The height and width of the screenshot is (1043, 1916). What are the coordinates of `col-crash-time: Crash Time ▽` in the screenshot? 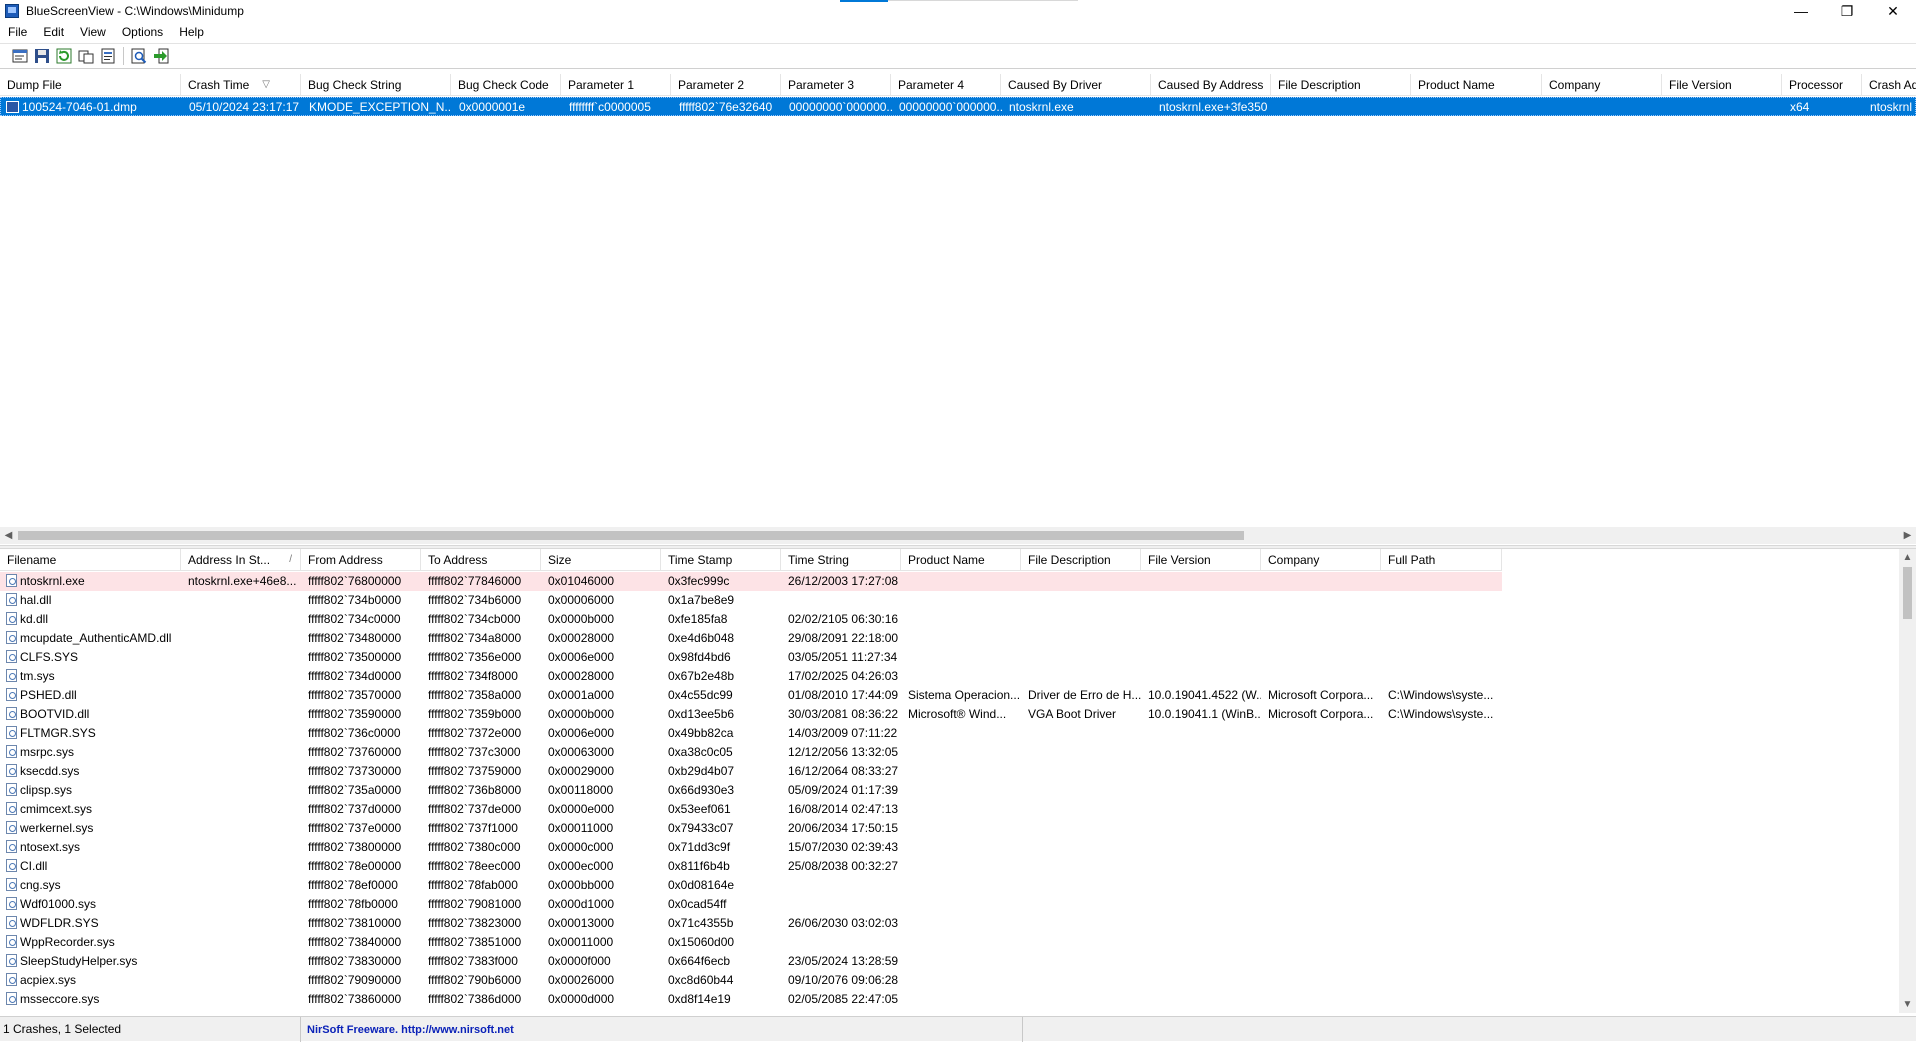 It's located at (241, 85).